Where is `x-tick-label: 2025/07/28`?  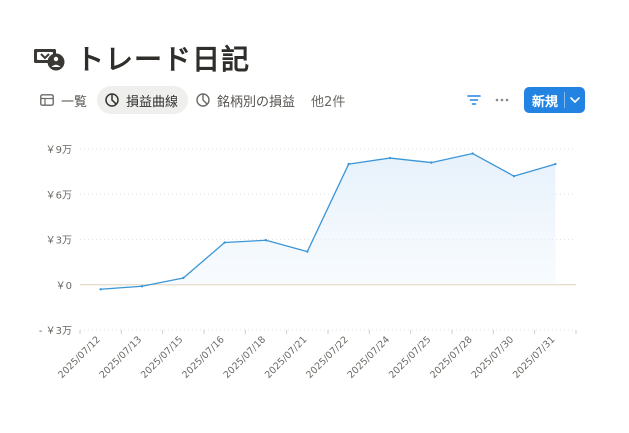 x-tick-label: 2025/07/28 is located at coordinates (451, 357).